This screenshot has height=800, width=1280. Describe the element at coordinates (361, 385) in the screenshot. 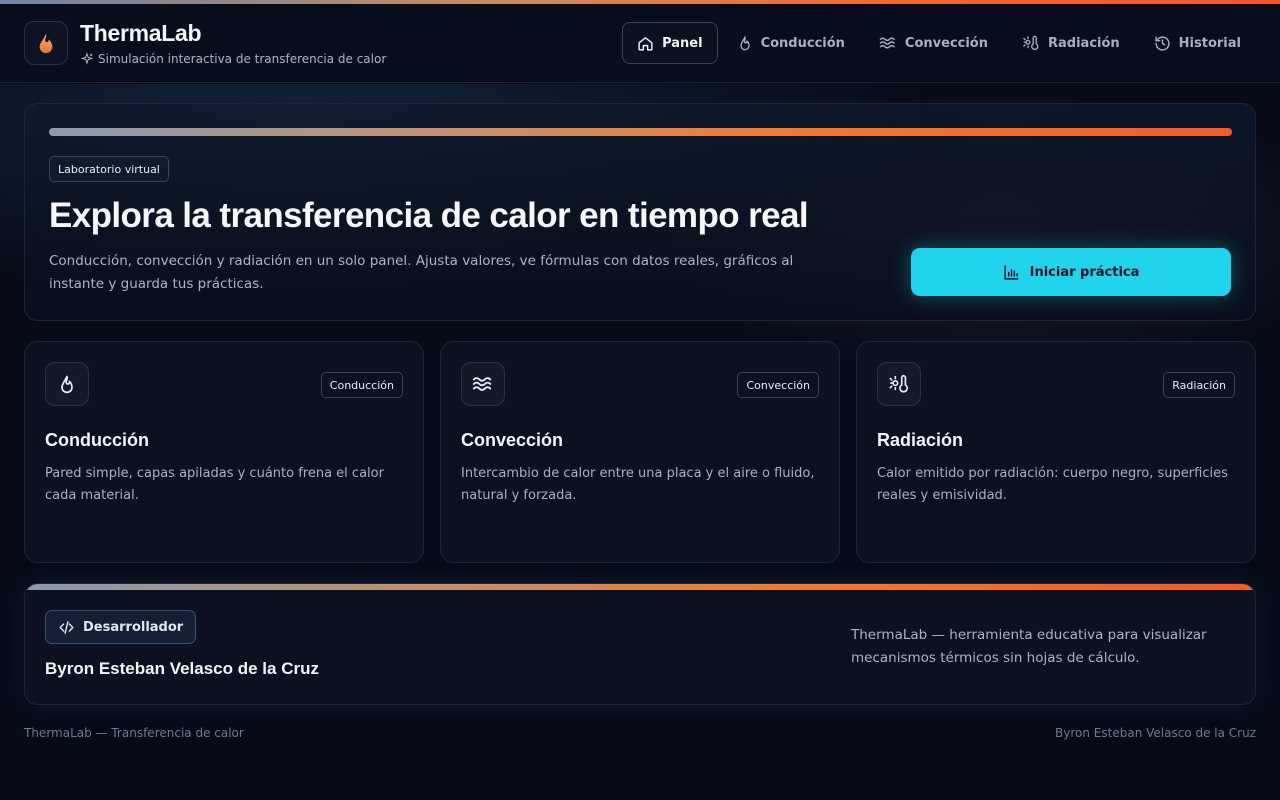

I see `card-tag: Conducción` at that location.